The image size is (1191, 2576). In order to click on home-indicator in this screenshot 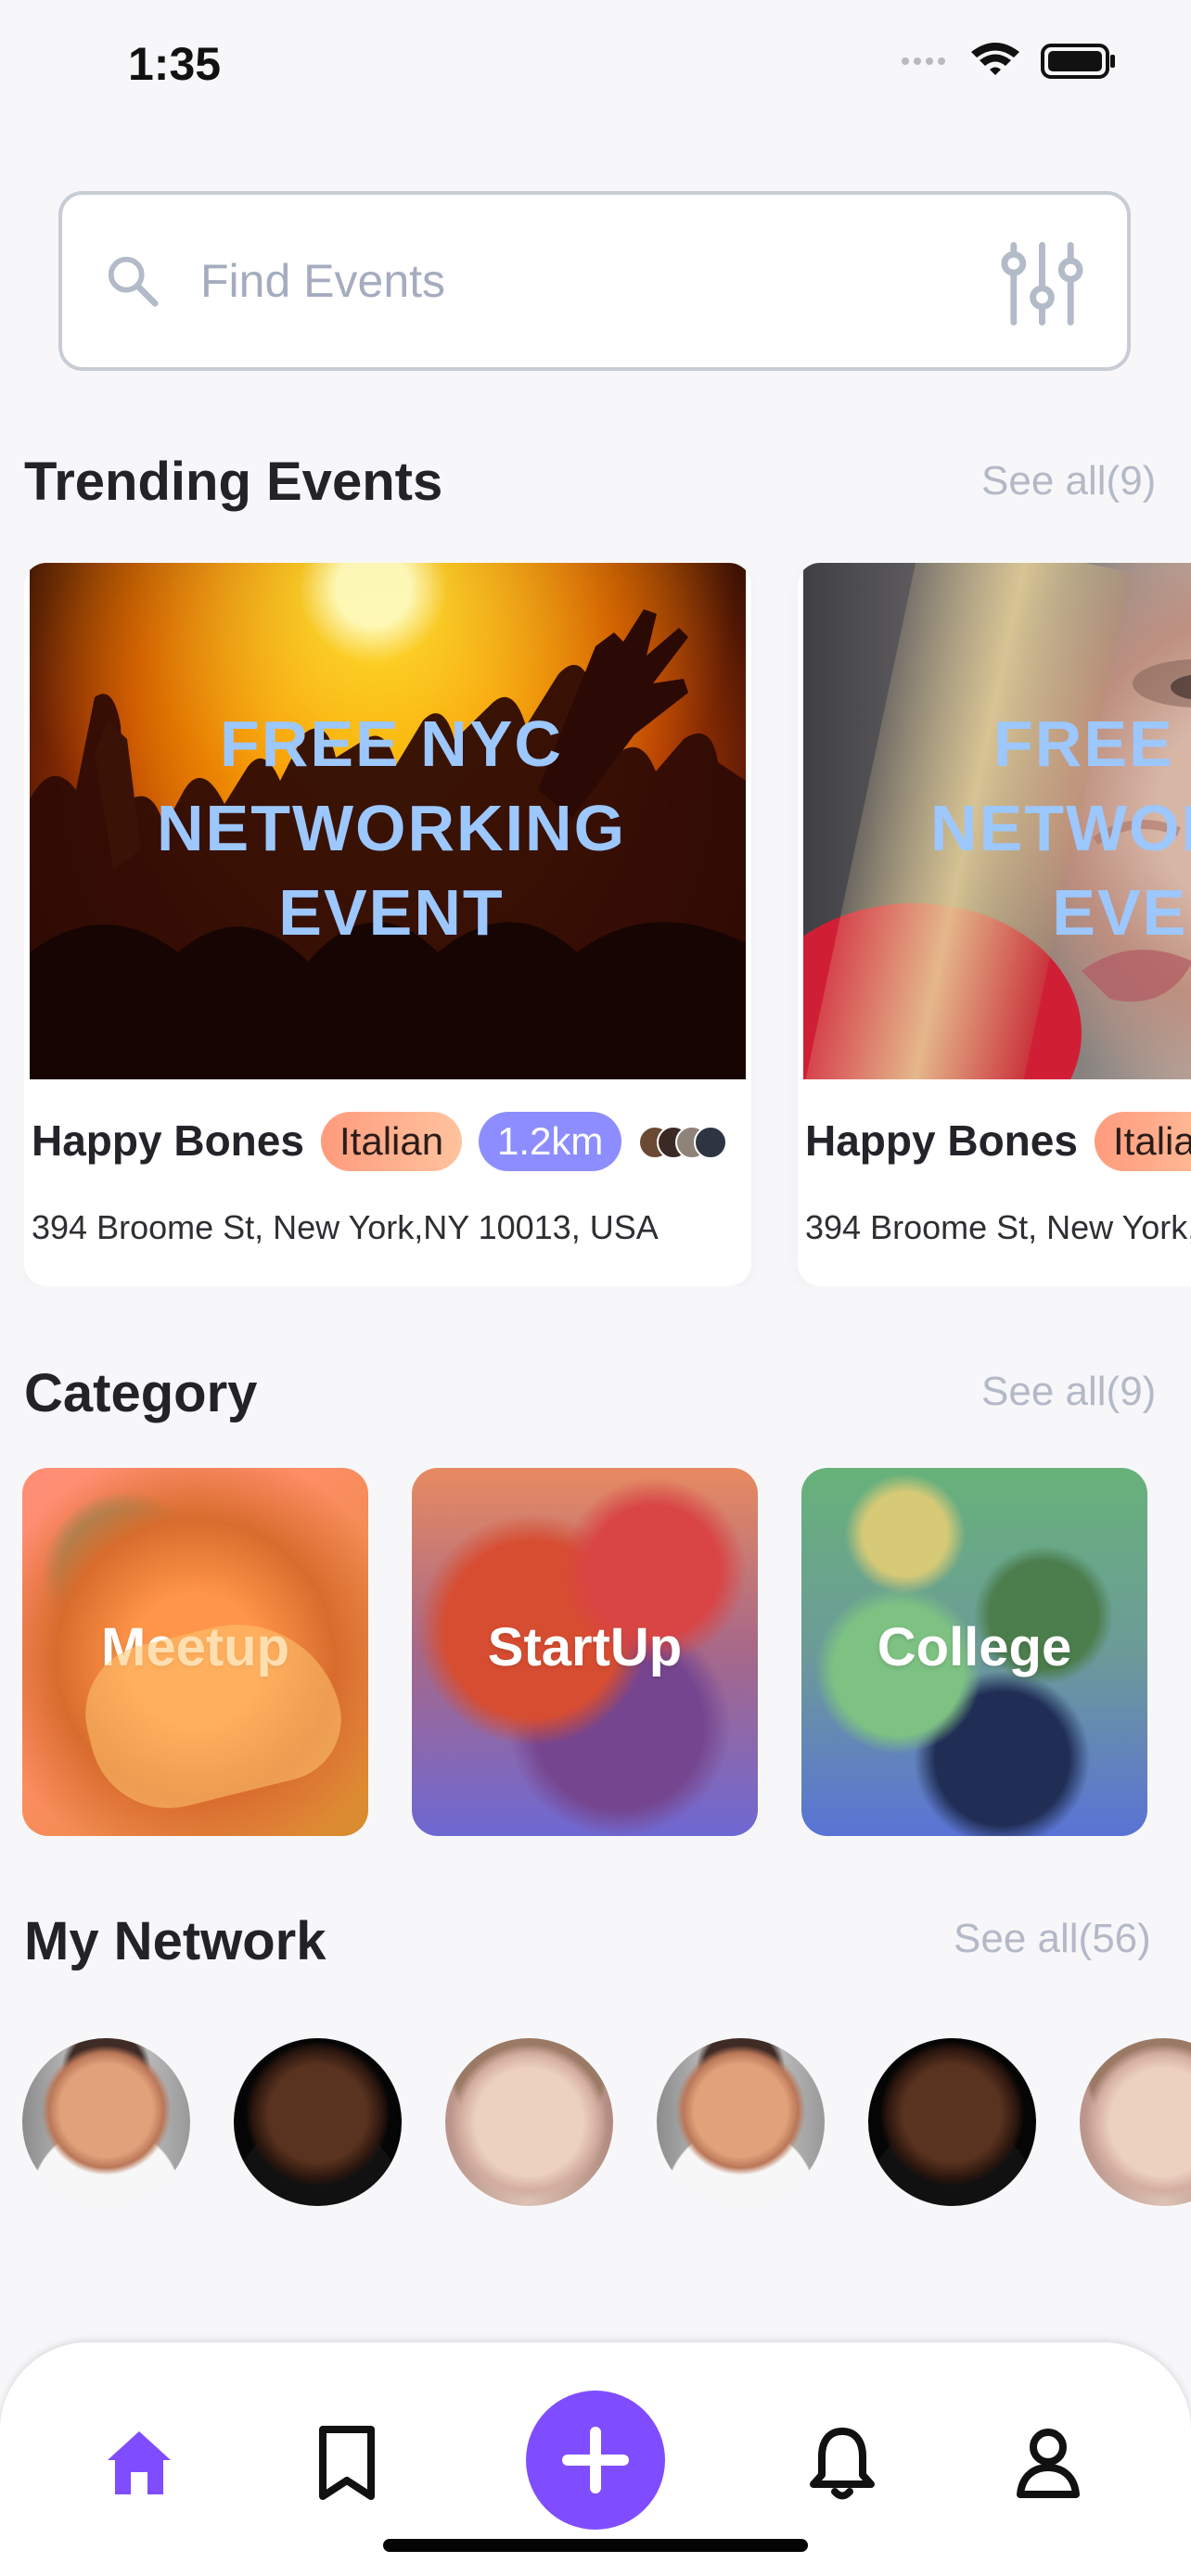, I will do `click(595, 2545)`.